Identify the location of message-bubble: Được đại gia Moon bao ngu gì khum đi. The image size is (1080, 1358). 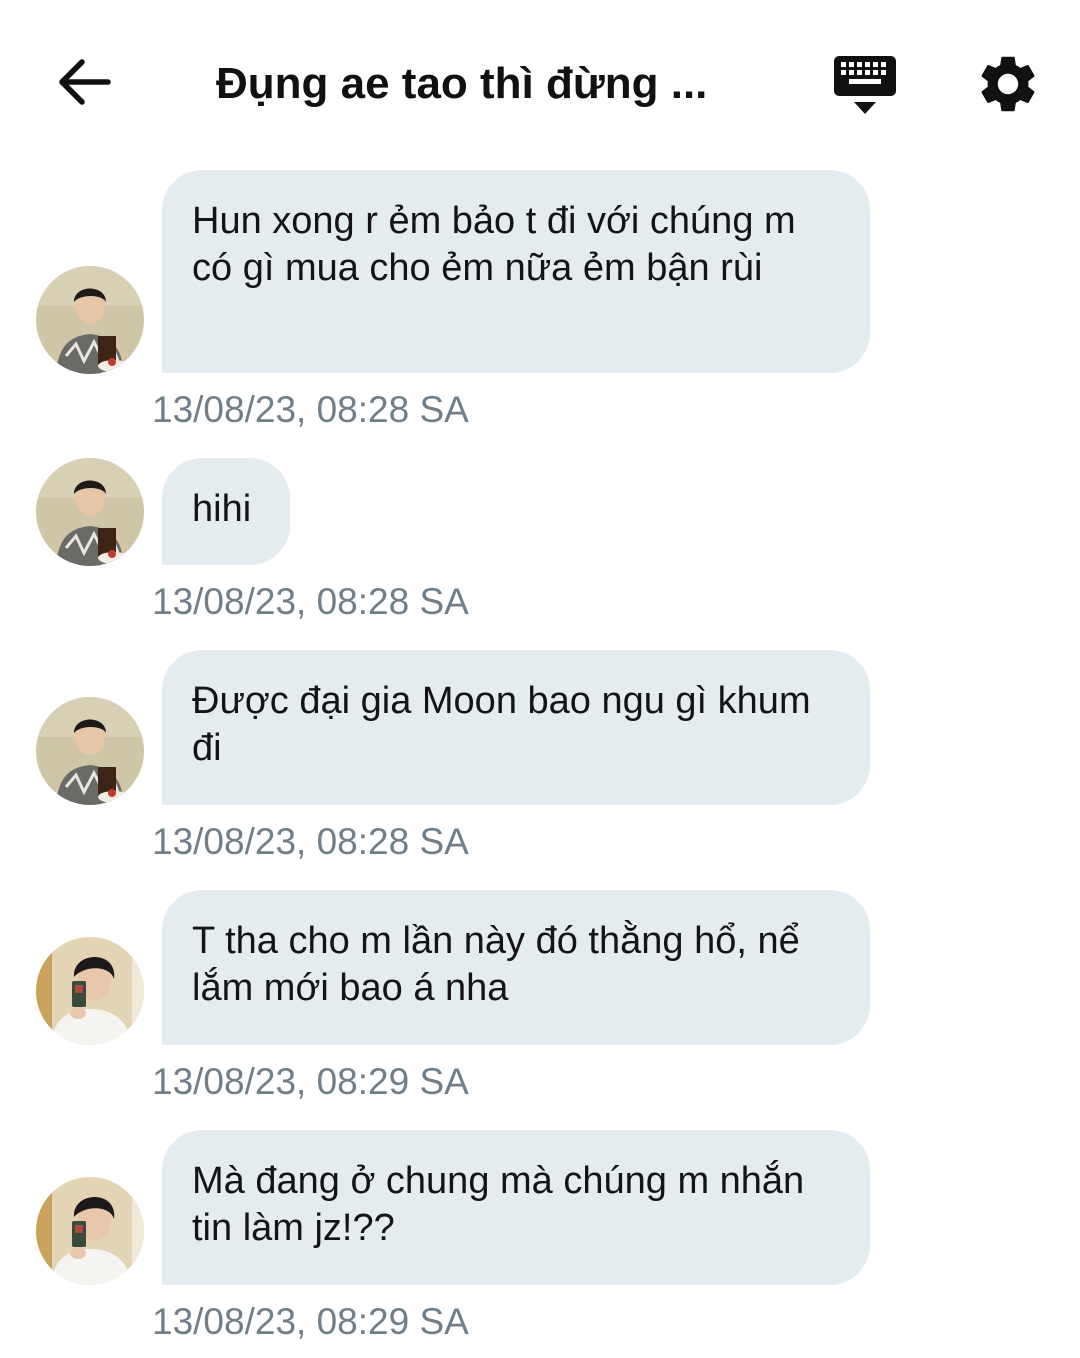
(516, 727).